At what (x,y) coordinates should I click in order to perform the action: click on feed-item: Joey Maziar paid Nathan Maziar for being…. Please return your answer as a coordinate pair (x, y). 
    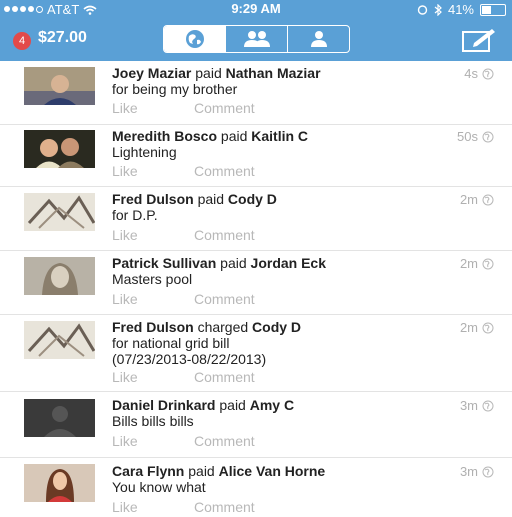
    Looking at the image, I should click on (256, 93).